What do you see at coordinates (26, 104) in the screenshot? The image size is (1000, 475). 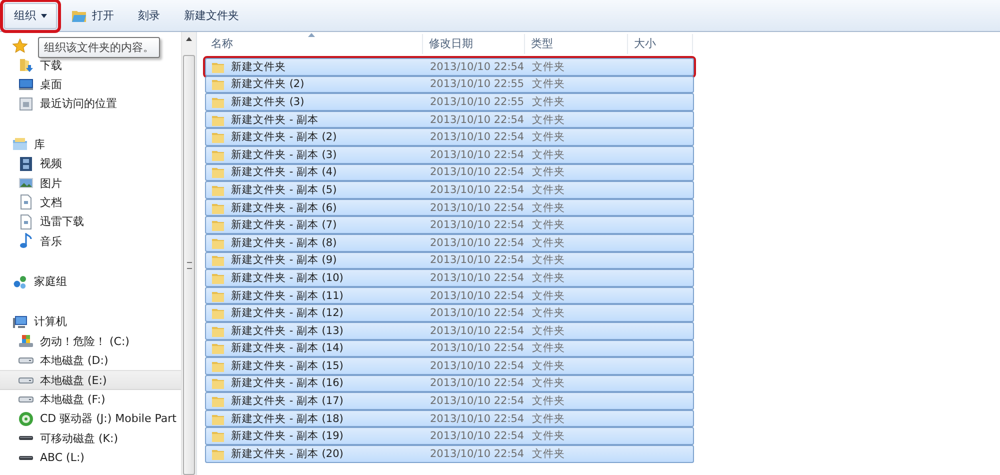 I see `recent-places-icon` at bounding box center [26, 104].